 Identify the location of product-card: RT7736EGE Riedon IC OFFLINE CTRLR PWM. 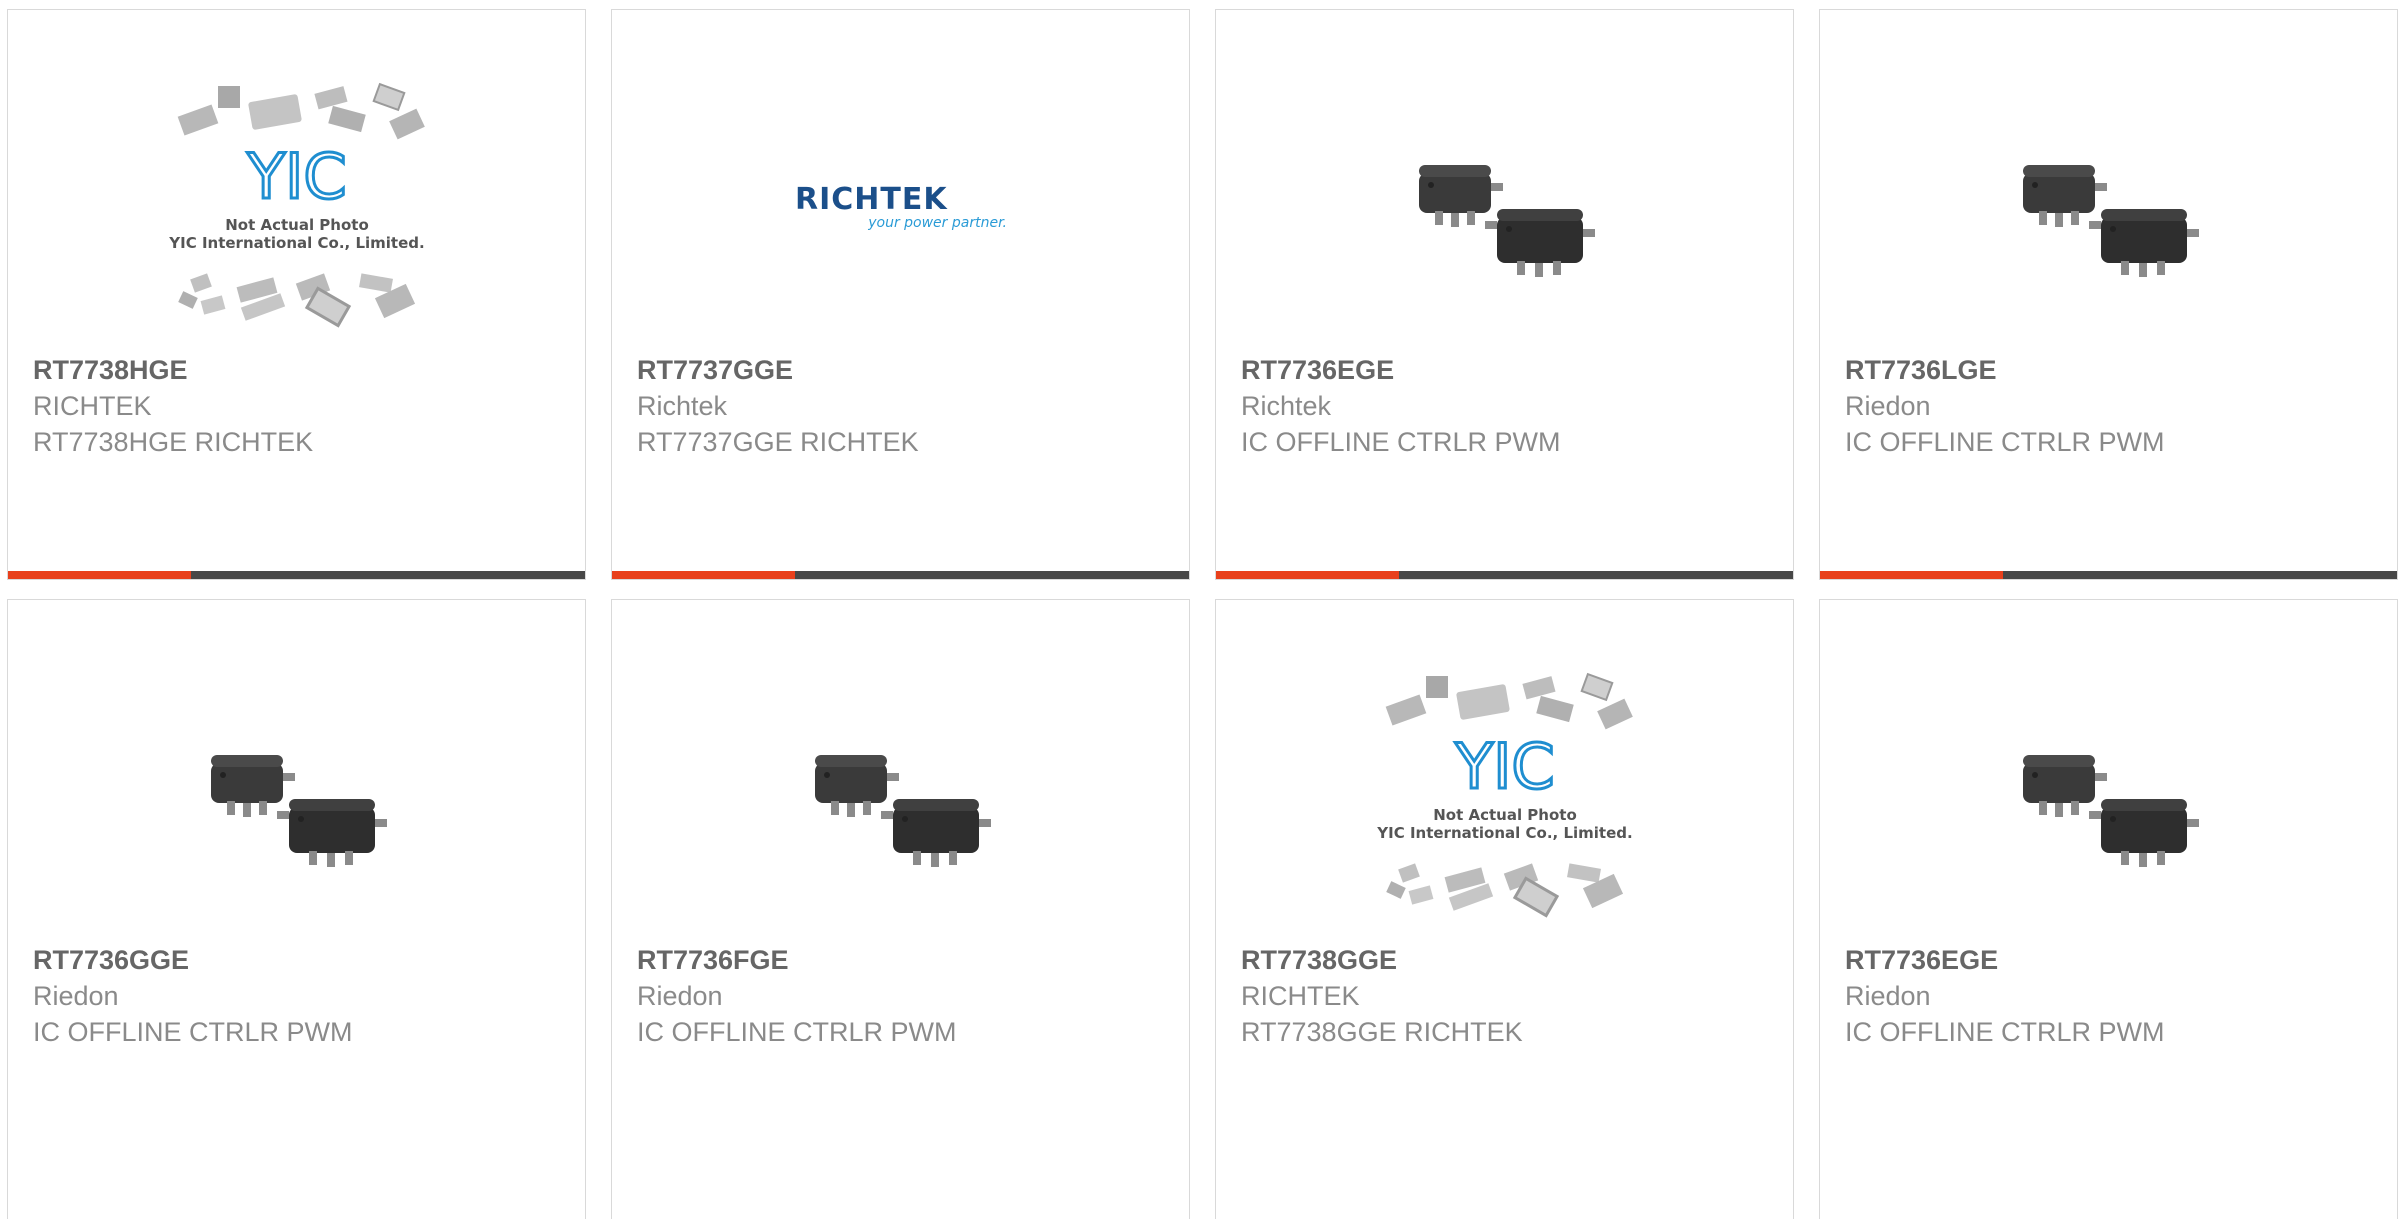
(2108, 909).